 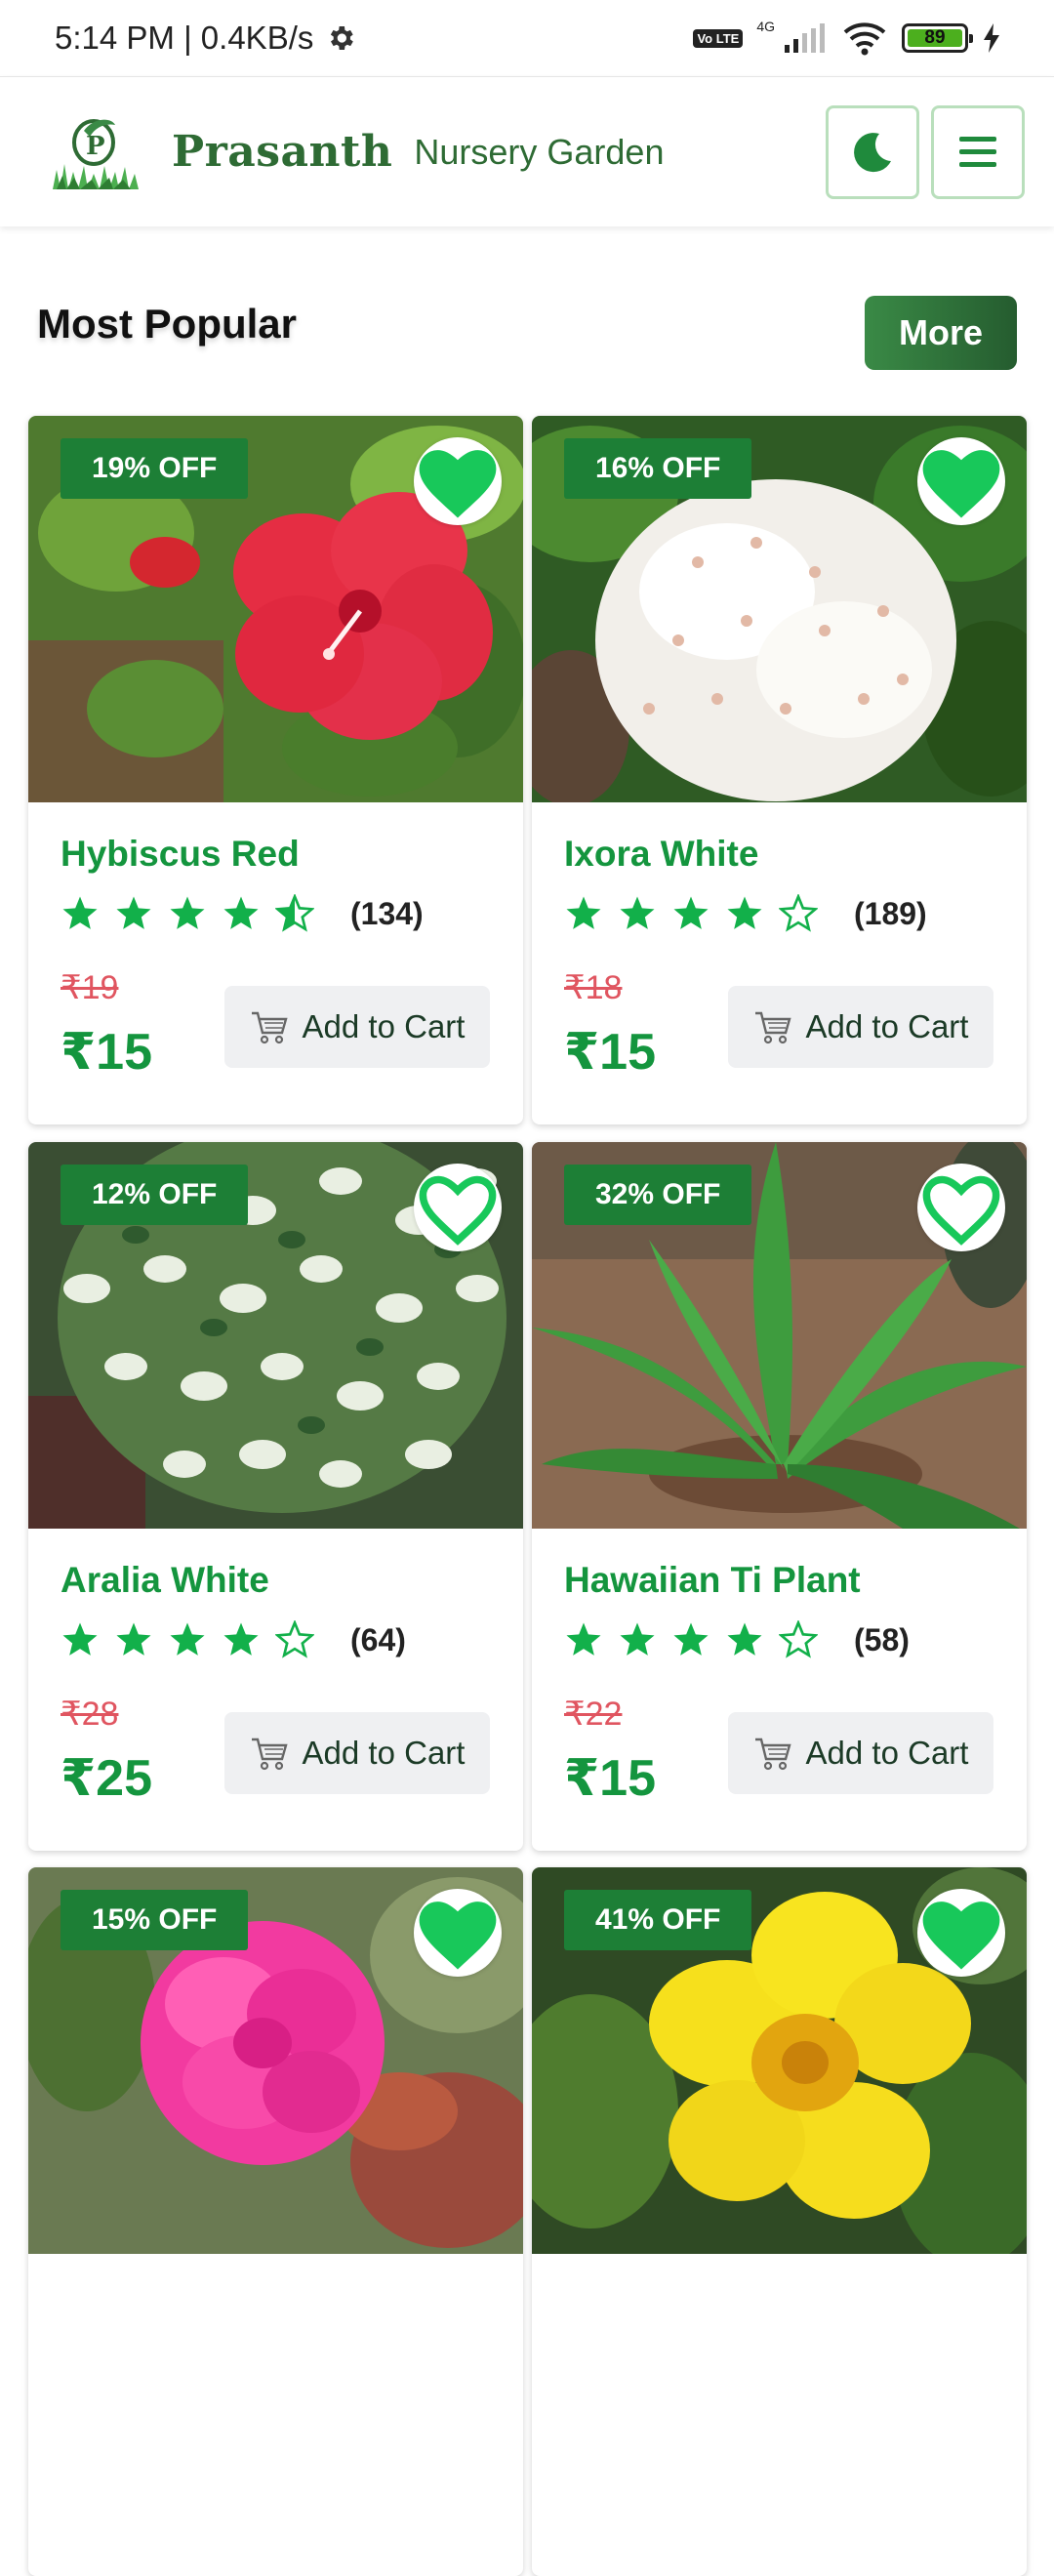 What do you see at coordinates (275, 609) in the screenshot?
I see `product-image: 19% OFF` at bounding box center [275, 609].